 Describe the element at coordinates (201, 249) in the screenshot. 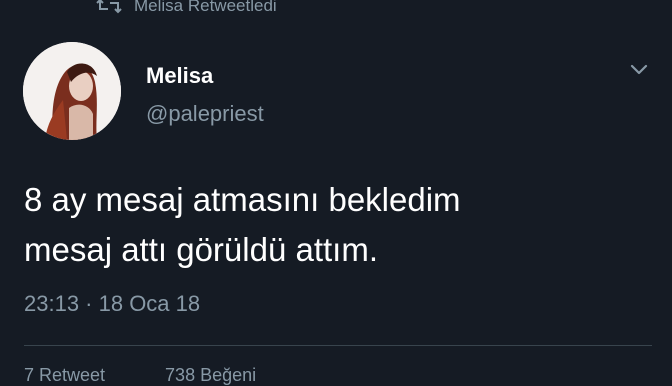

I see `tweet-text-line: mesaj attı görüldü attım.` at that location.